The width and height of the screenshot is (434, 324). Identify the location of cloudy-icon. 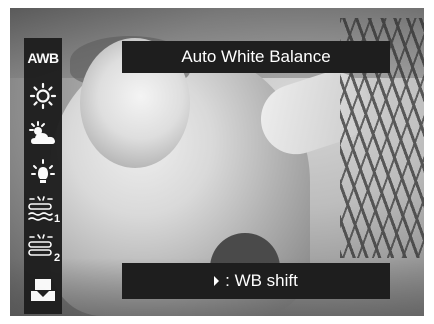
(42, 132).